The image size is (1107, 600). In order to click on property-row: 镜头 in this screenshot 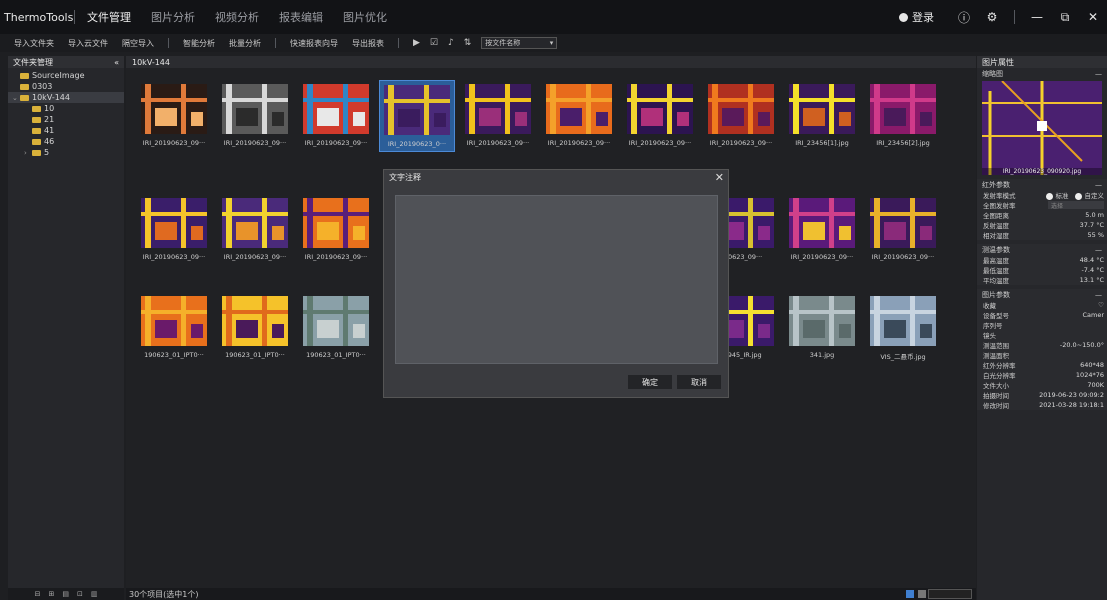, I will do `click(1042, 335)`.